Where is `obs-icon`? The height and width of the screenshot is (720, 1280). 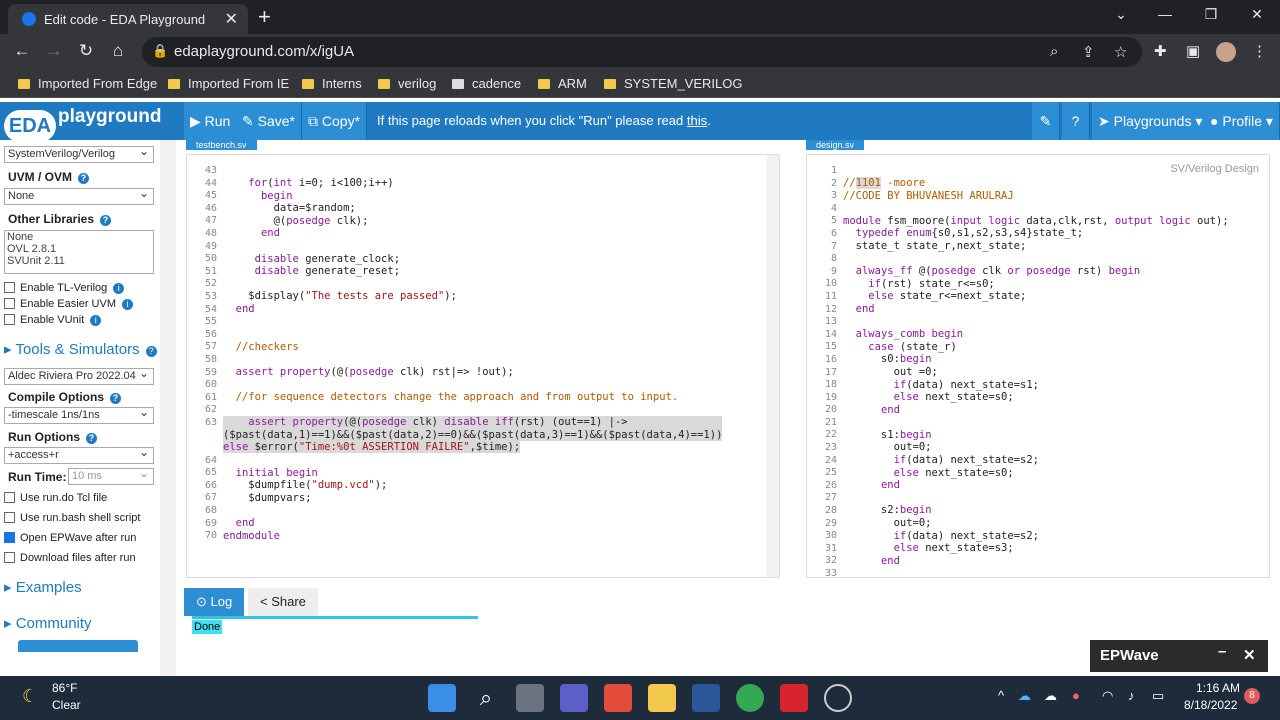
obs-icon is located at coordinates (838, 698).